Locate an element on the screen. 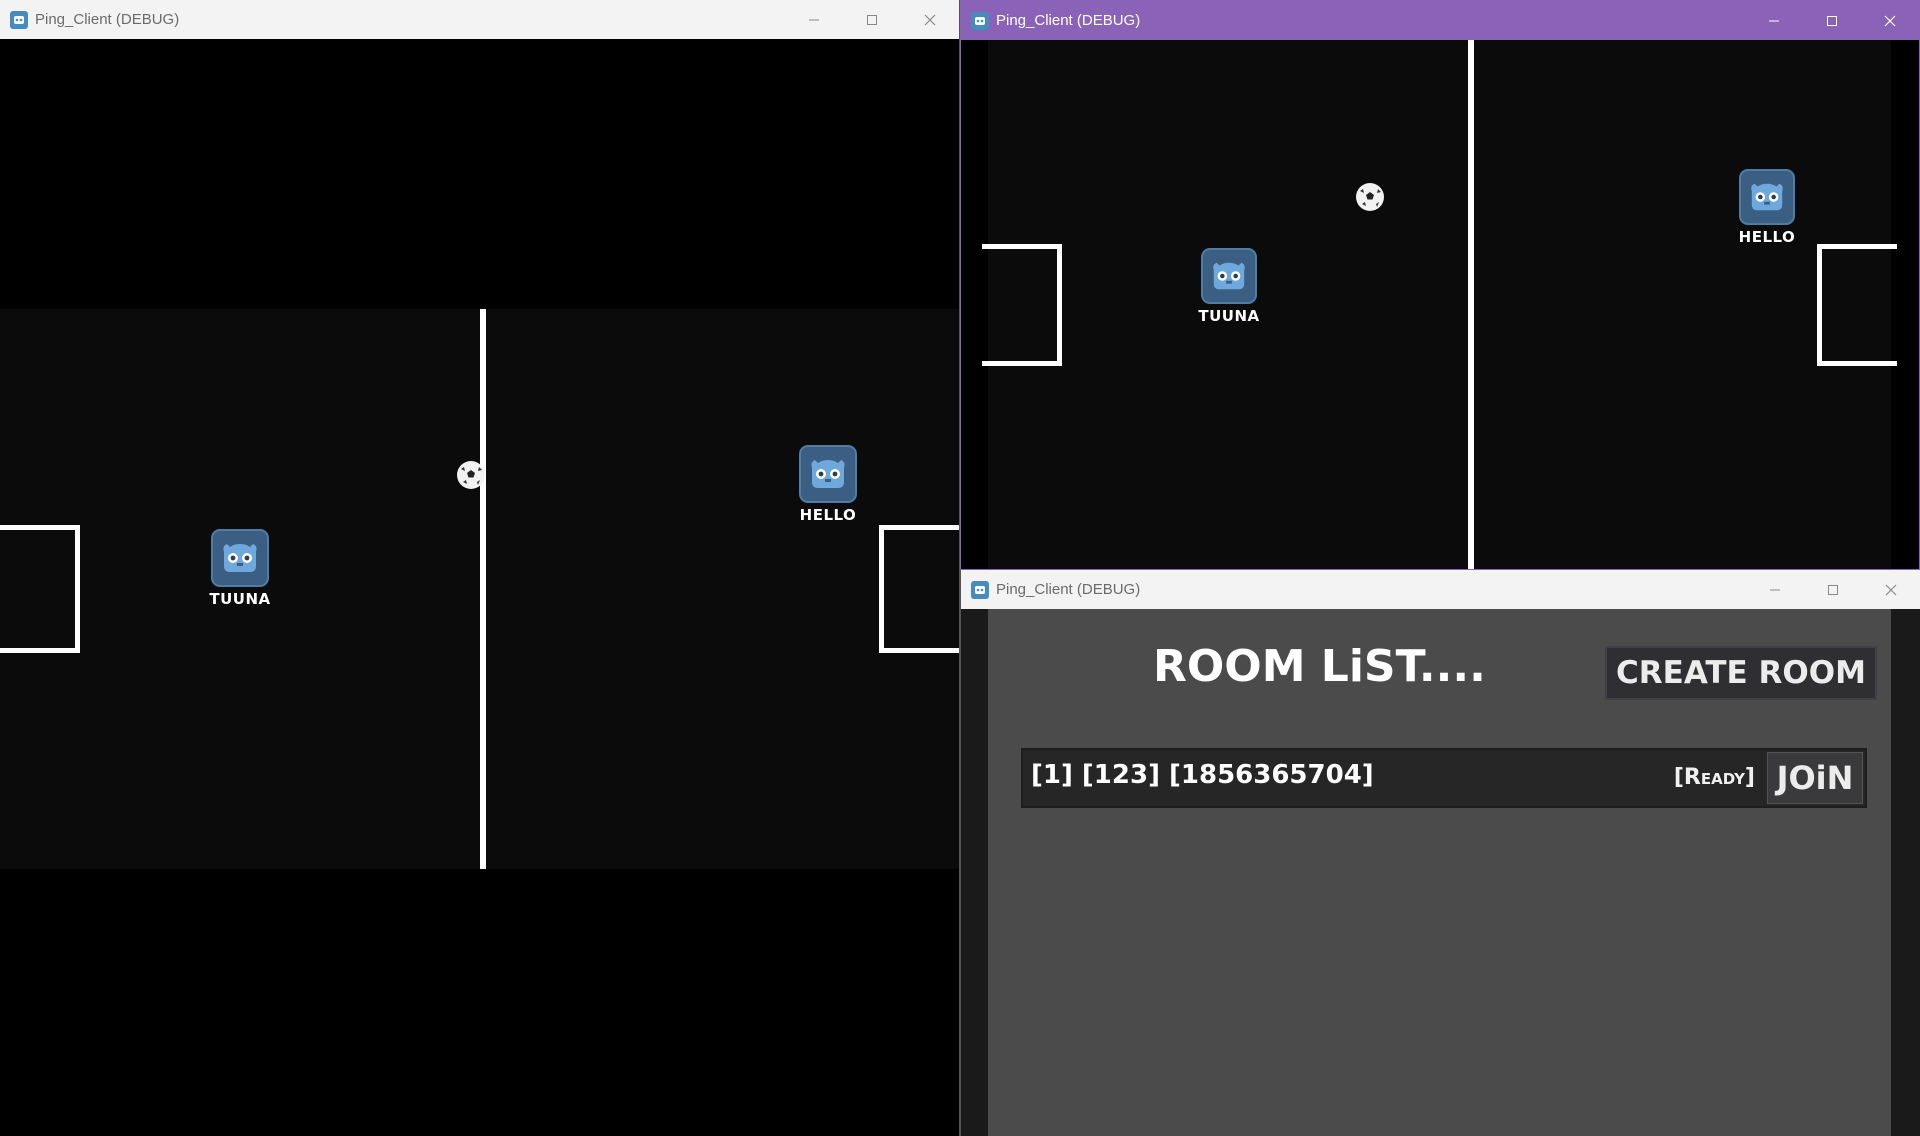 This screenshot has width=1920, height=1136. room-status: [Ready] is located at coordinates (1714, 777).